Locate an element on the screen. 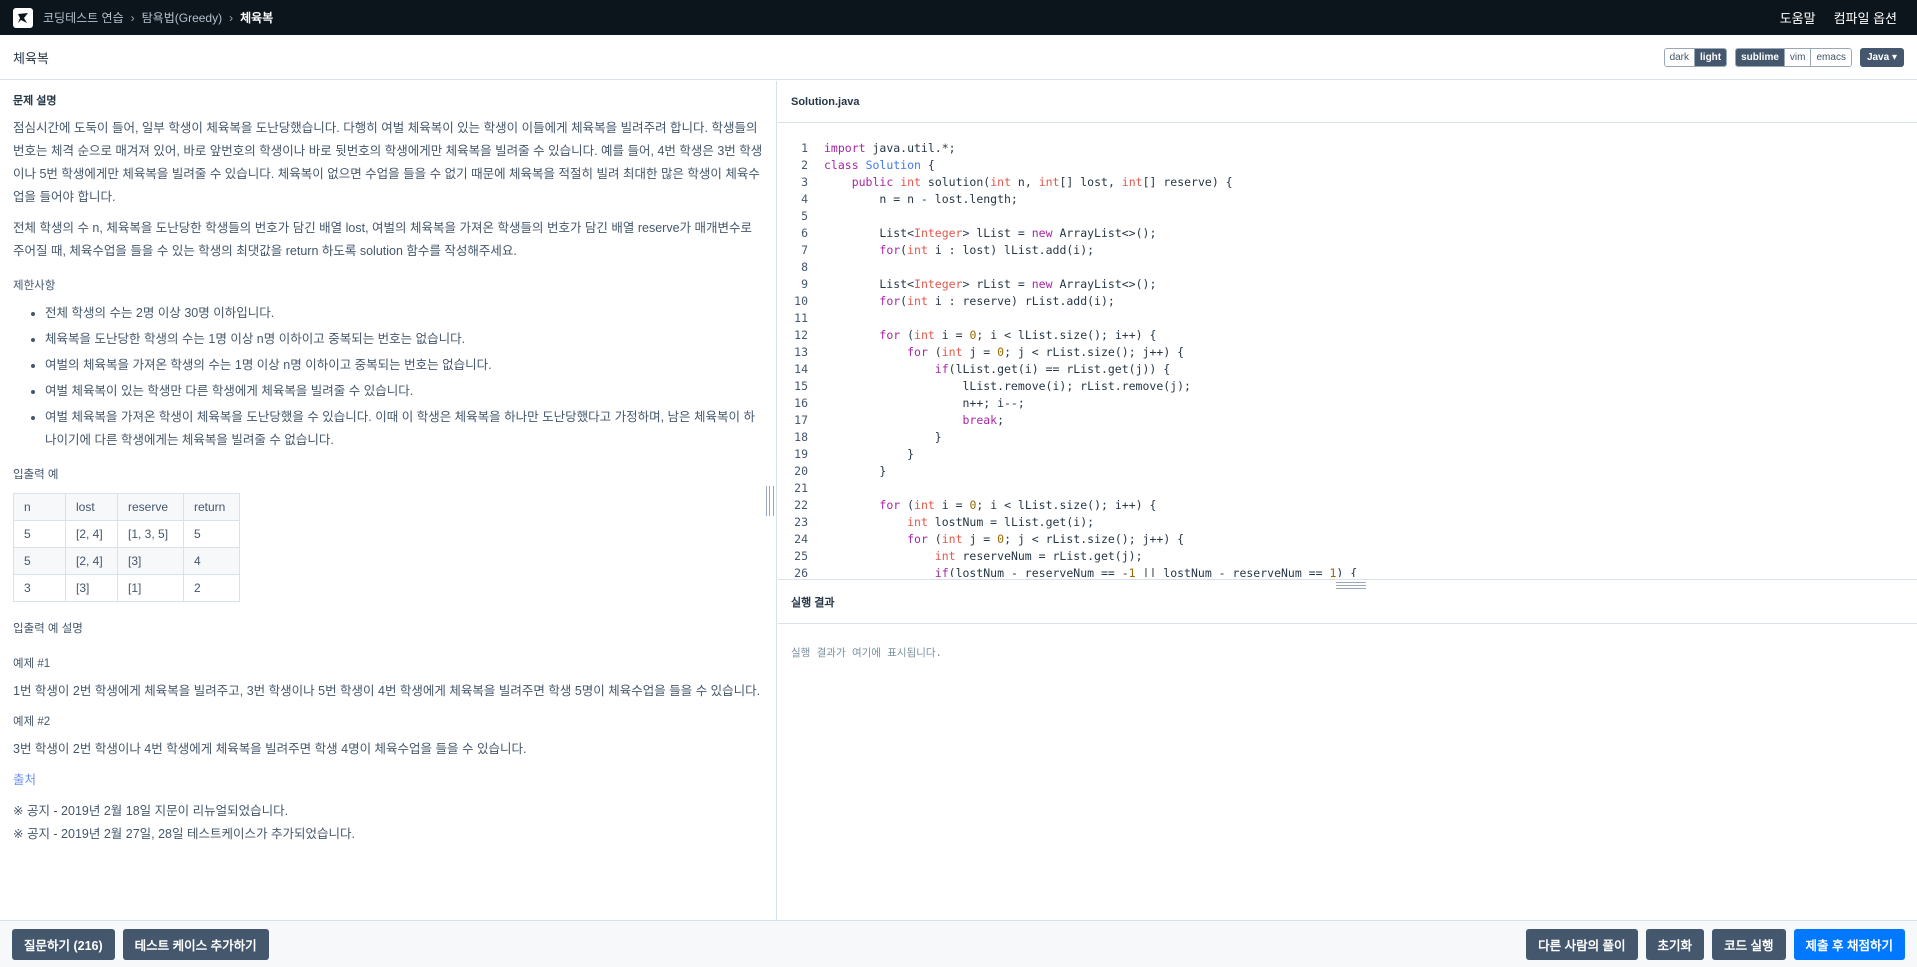  theme-dark-button: dark is located at coordinates (1679, 57).